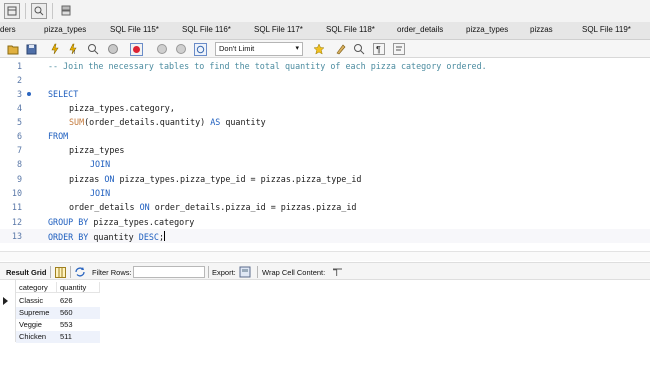 Image resolution: width=650 pixels, height=386 pixels. What do you see at coordinates (297, 48) in the screenshot?
I see `chevron-down-icon: ▾` at bounding box center [297, 48].